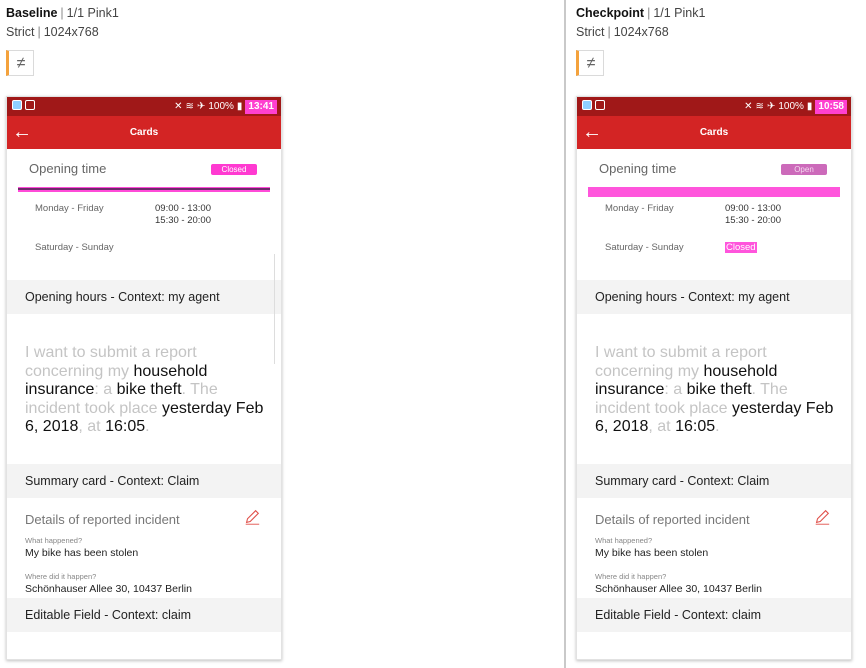 This screenshot has height=668, width=866. What do you see at coordinates (565, 334) in the screenshot?
I see `column-divider` at bounding box center [565, 334].